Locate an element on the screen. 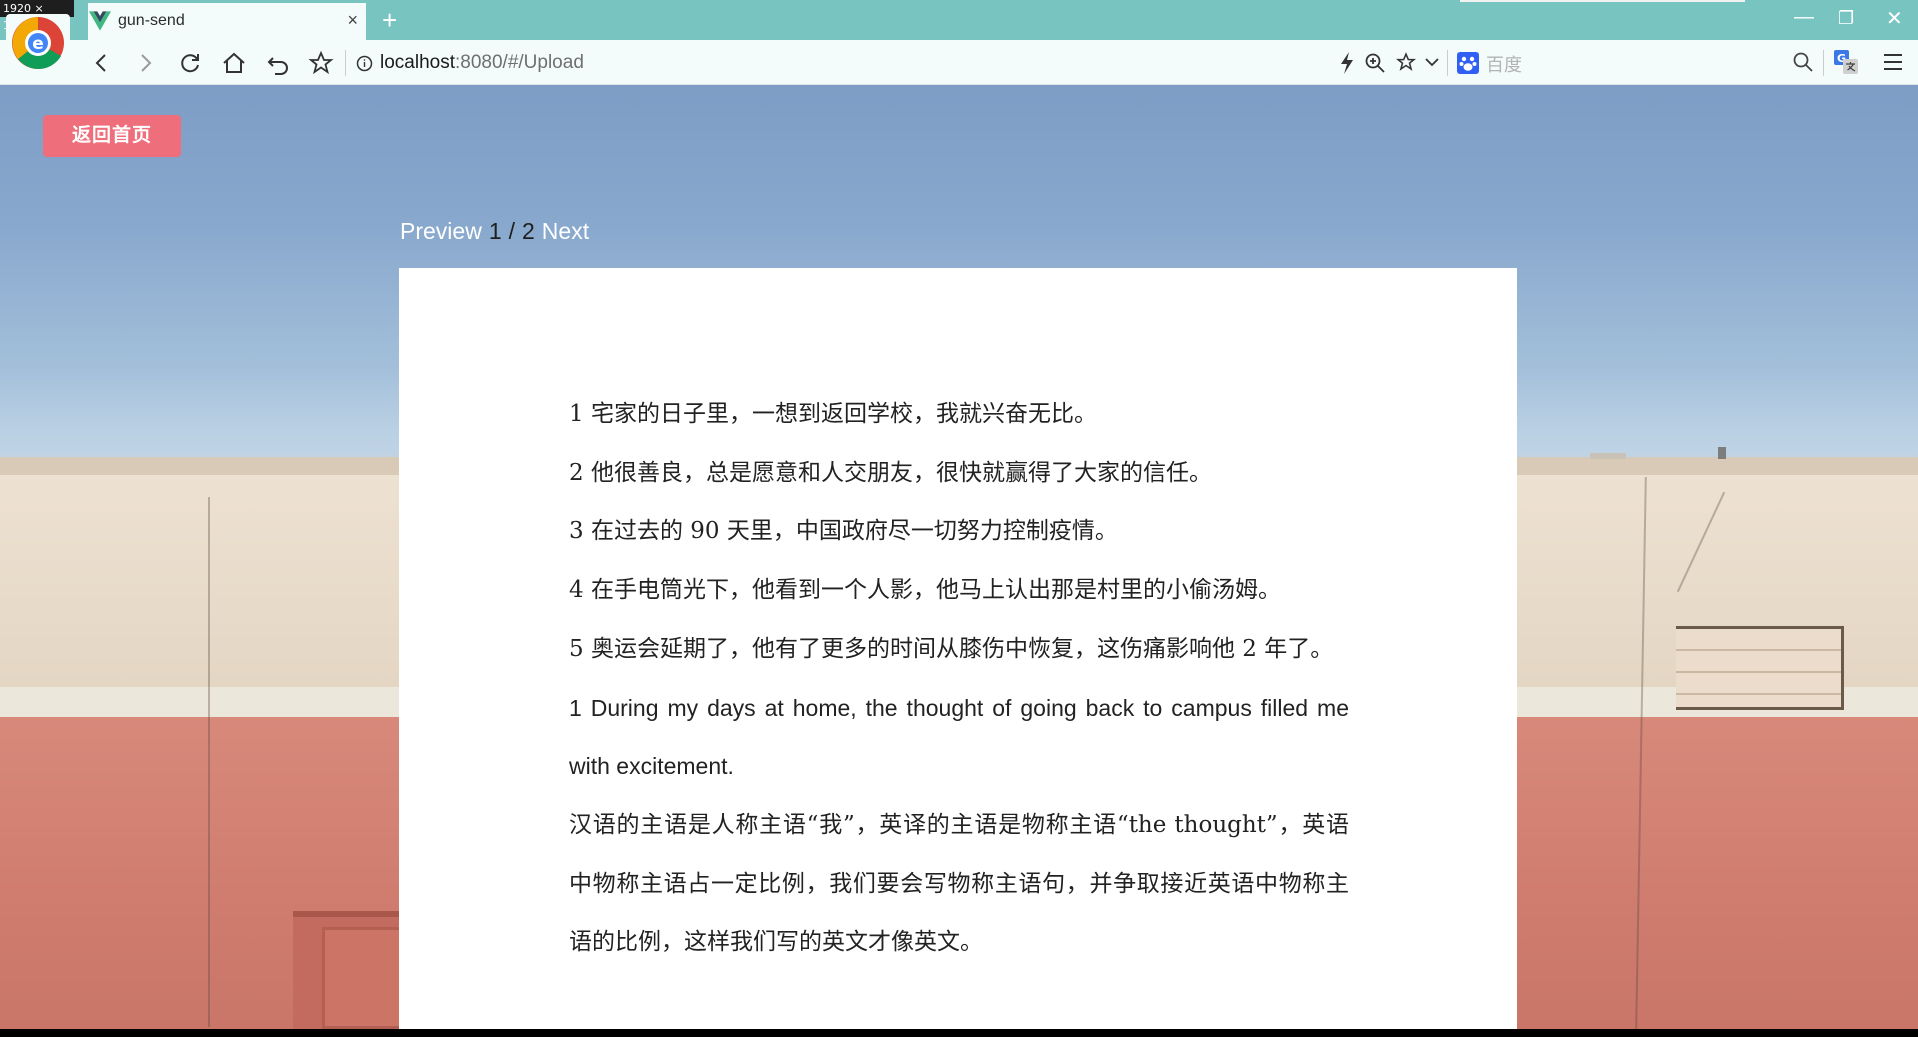  browser-logo-icon: e is located at coordinates (38, 43).